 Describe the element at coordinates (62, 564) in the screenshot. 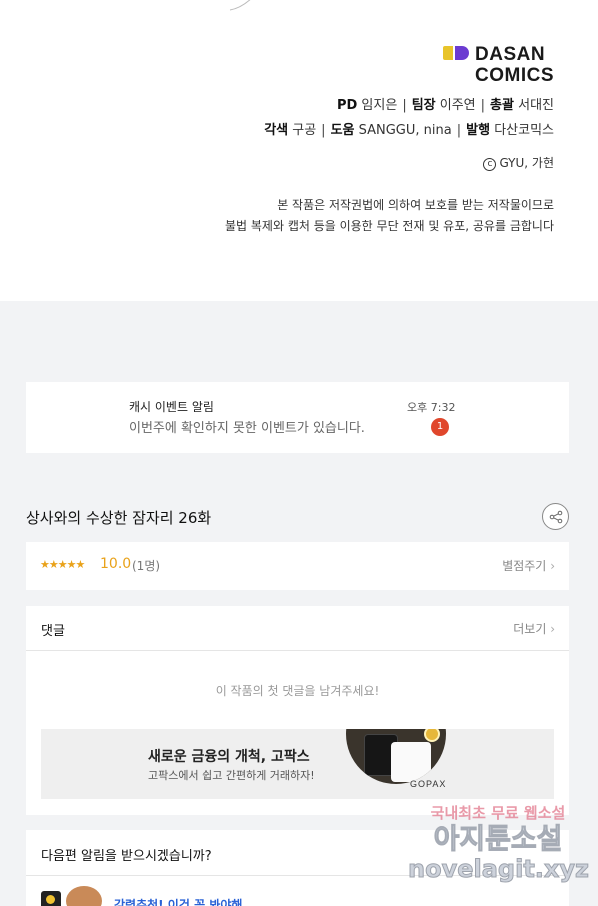

I see `rating-stars: ★★★★★` at that location.